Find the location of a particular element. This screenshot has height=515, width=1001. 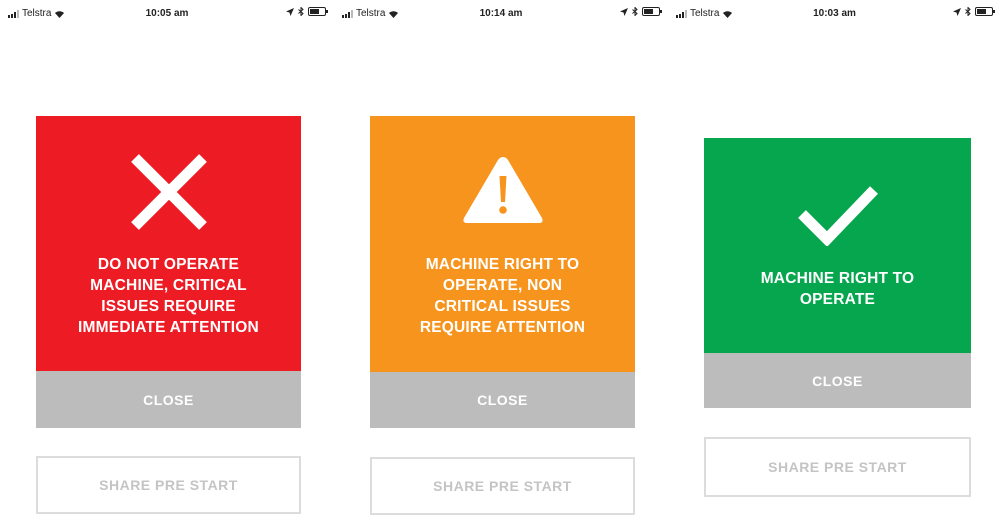

status-time: 10:03 am is located at coordinates (834, 13).